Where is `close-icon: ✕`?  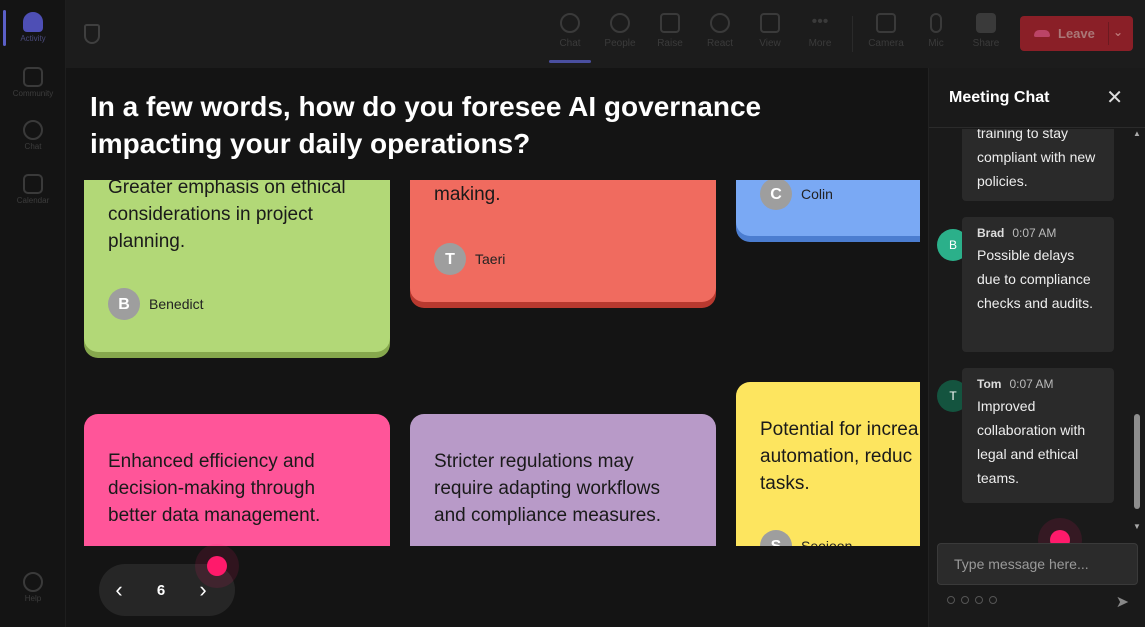 close-icon: ✕ is located at coordinates (1114, 97).